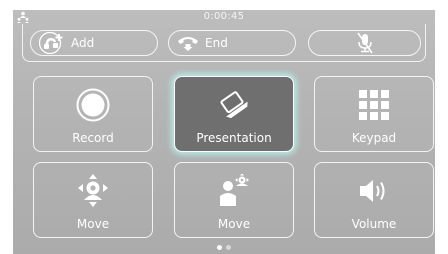 The height and width of the screenshot is (254, 448). Describe the element at coordinates (228, 247) in the screenshot. I see `page-dot` at that location.